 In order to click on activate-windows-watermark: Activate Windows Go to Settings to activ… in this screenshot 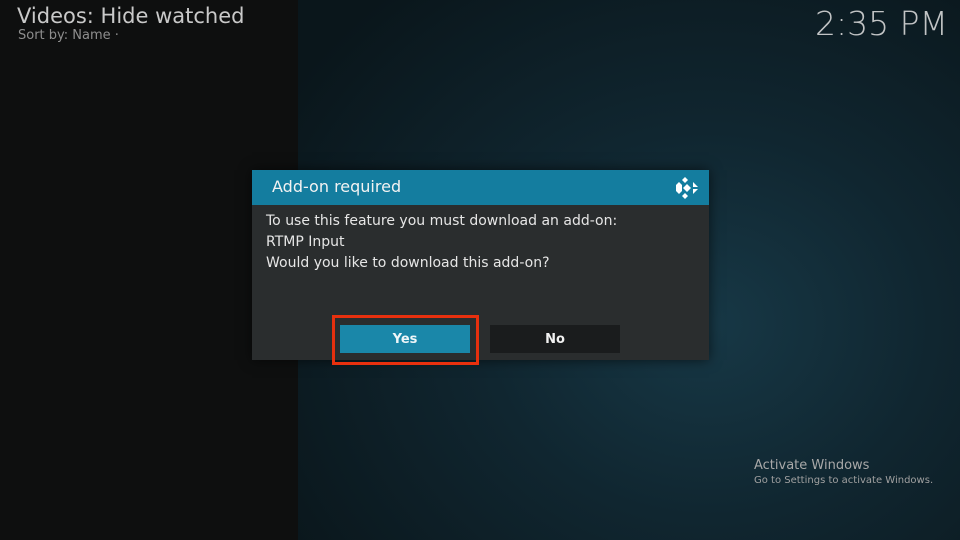, I will do `click(843, 472)`.